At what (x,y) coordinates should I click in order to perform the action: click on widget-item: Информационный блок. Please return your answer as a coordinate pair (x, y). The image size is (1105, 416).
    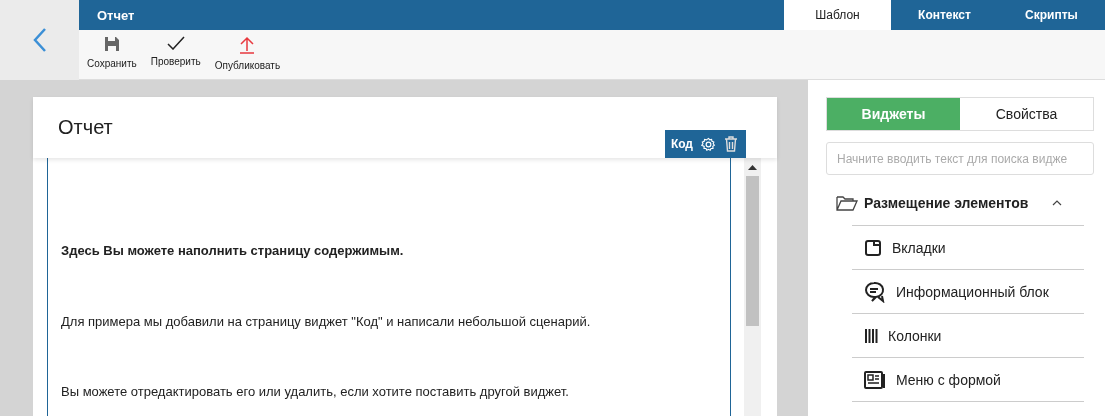
    Looking at the image, I should click on (968, 292).